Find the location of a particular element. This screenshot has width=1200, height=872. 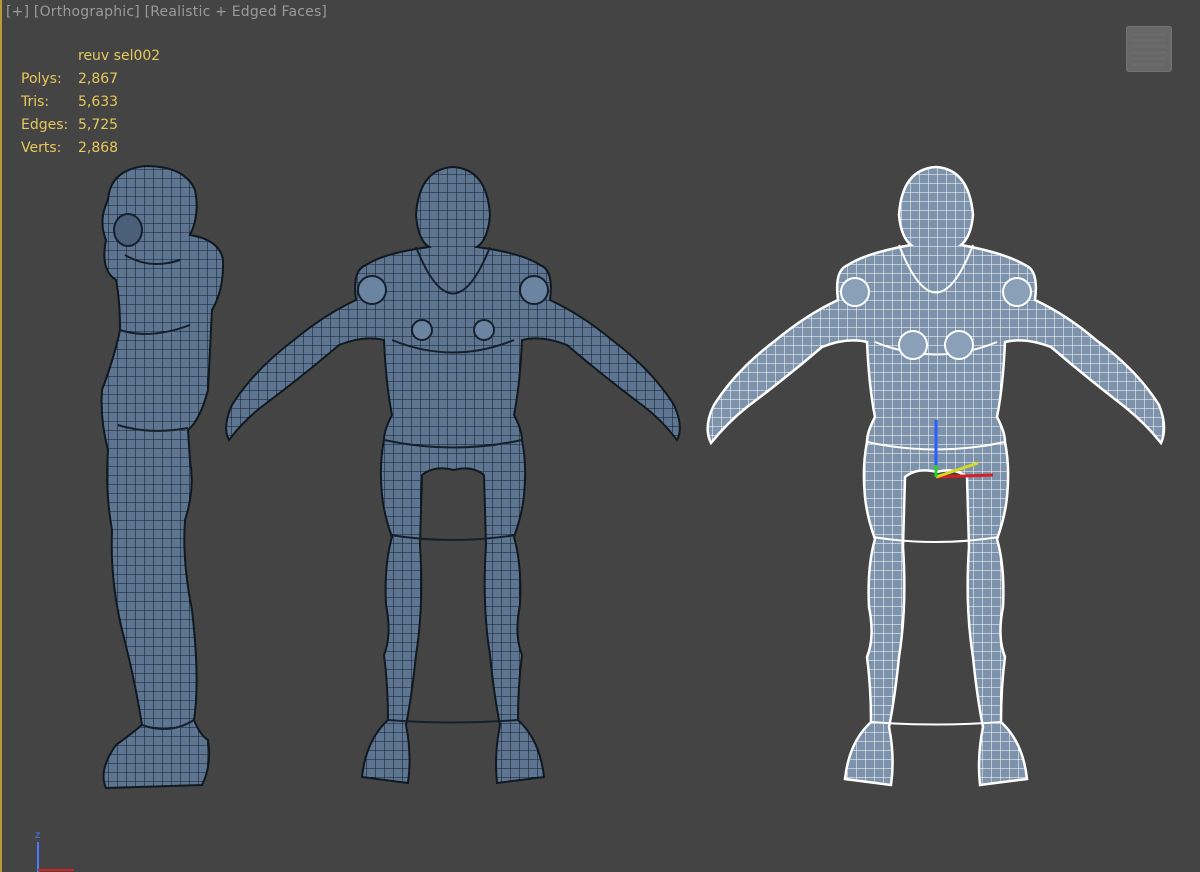

character-mesh-side-view is located at coordinates (165, 480).